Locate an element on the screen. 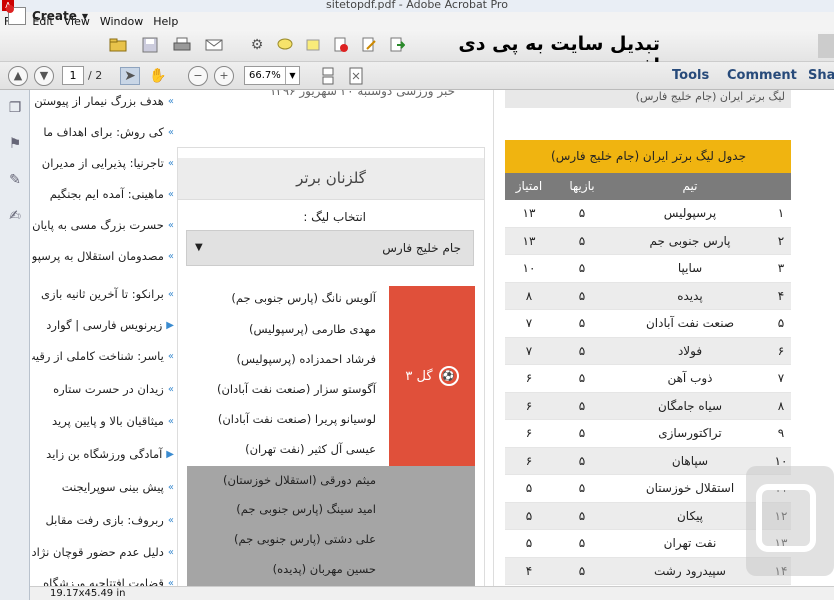 This screenshot has height=600, width=834. scorer-name: میثم دورقی (استقلال خوزستان) is located at coordinates (299, 480).